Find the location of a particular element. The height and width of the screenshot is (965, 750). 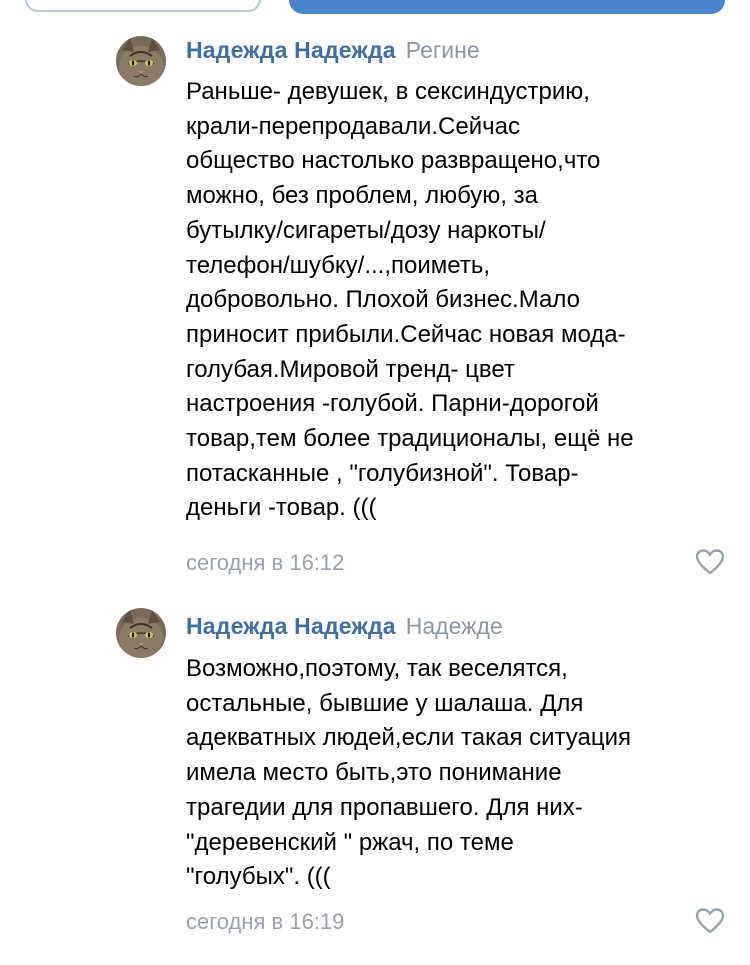

comment-header: Надежда Надежда Надежде is located at coordinates (344, 626).